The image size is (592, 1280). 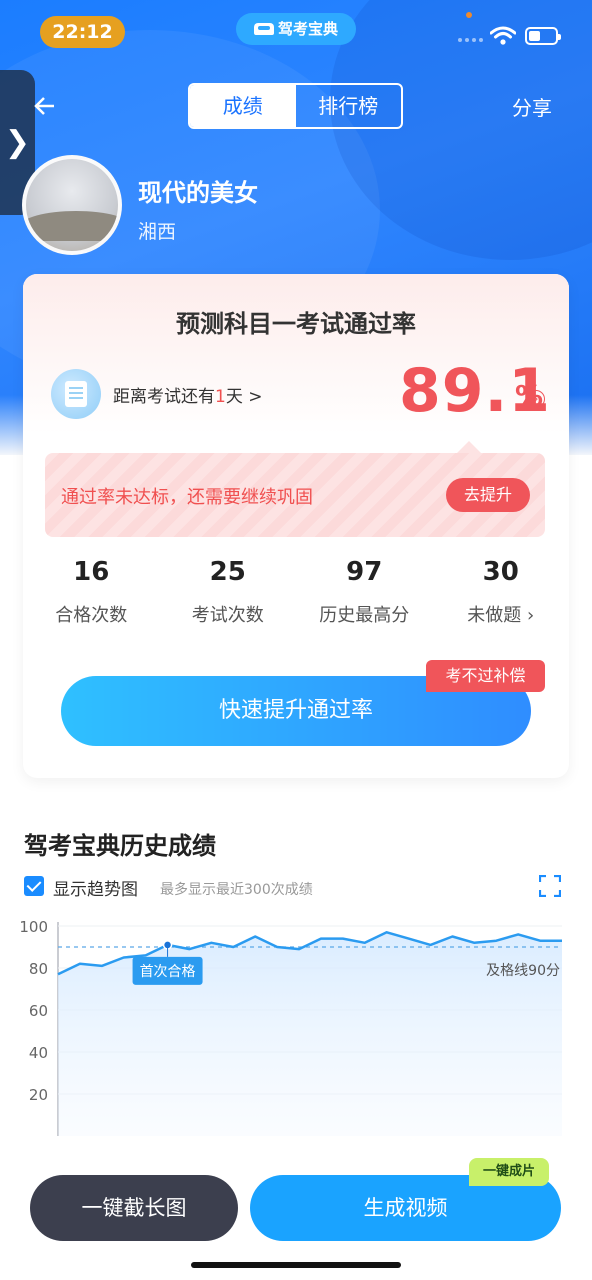 What do you see at coordinates (501, 592) in the screenshot?
I see `stat-undone: 30 未做题 ›` at bounding box center [501, 592].